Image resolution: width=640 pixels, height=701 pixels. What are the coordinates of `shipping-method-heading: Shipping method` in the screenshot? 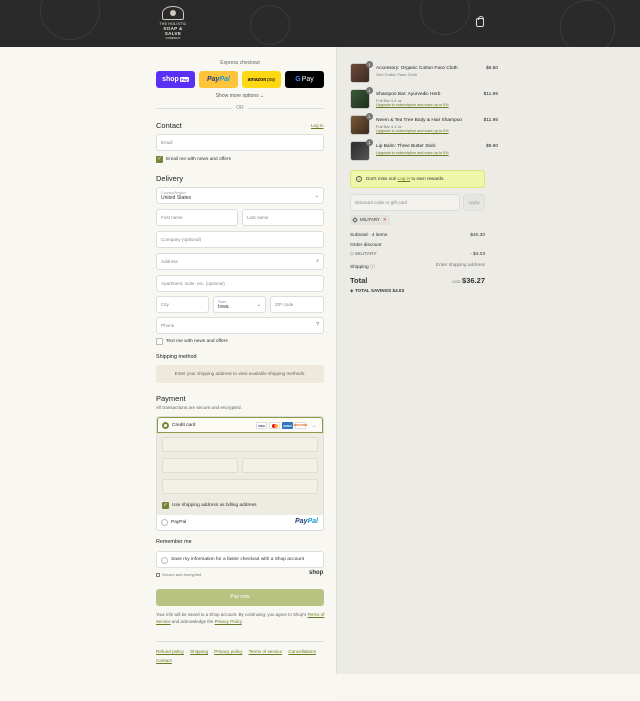 It's located at (176, 357).